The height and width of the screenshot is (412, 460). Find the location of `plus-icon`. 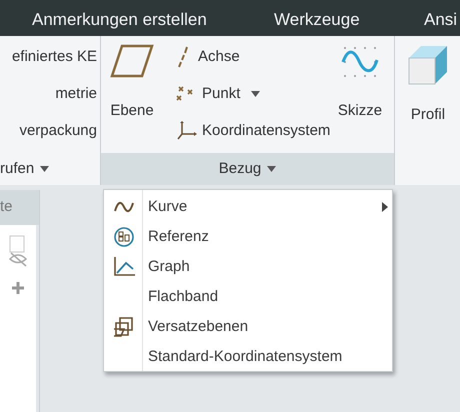

plus-icon is located at coordinates (18, 288).